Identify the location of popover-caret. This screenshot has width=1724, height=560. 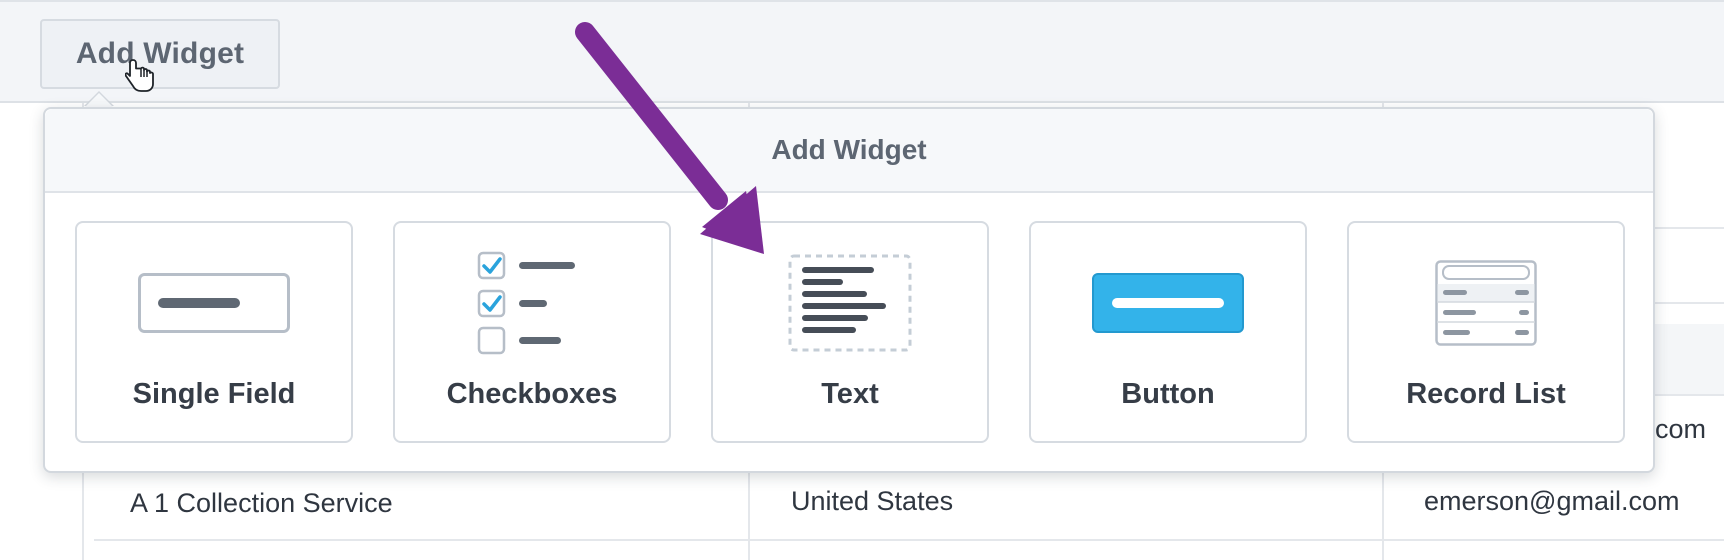
(99, 100).